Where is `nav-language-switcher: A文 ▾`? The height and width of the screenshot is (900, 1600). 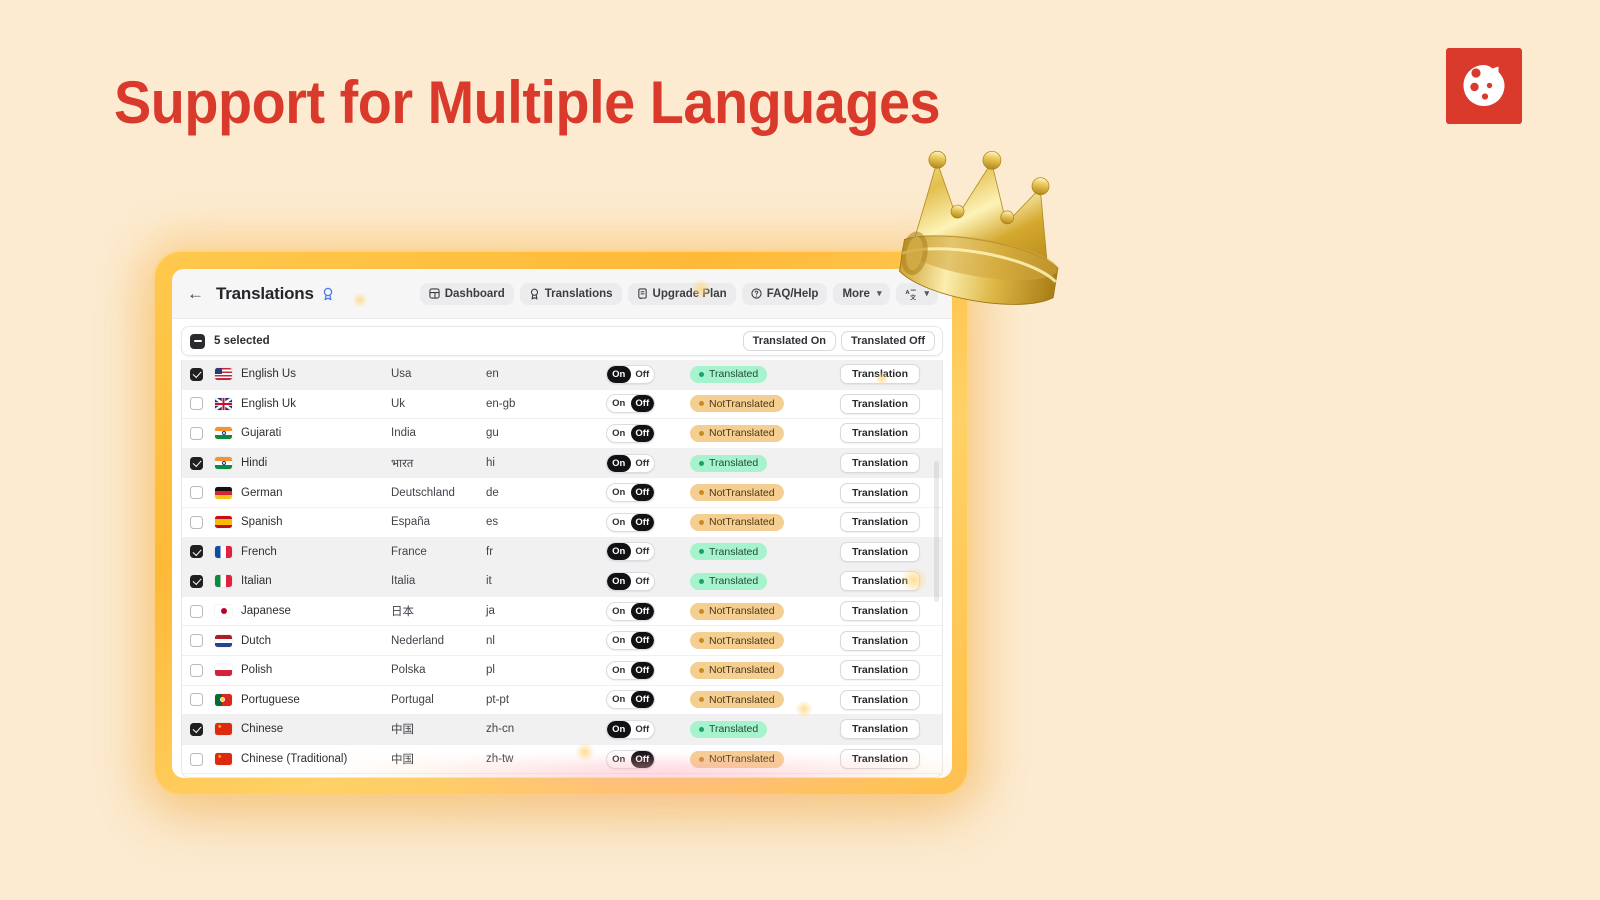
nav-language-switcher: A文 ▾ is located at coordinates (917, 293).